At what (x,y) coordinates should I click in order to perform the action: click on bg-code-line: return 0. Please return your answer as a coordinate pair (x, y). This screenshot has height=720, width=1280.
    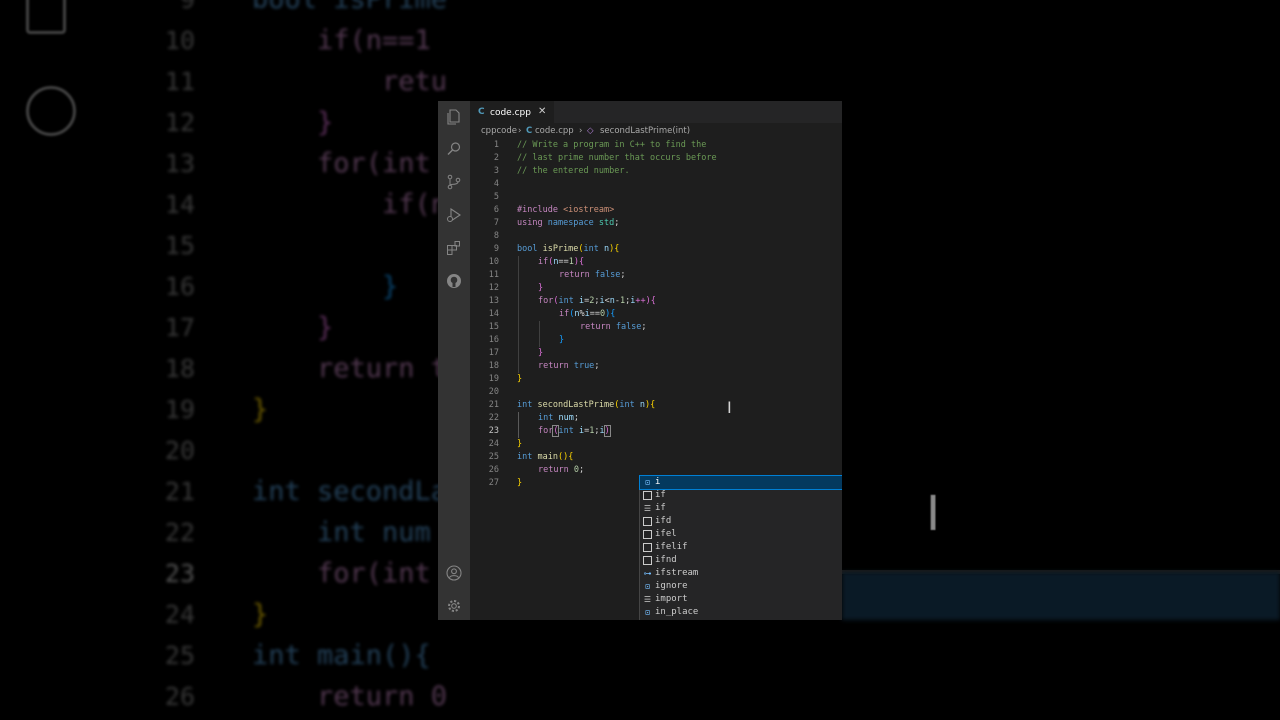
    Looking at the image, I should click on (350, 696).